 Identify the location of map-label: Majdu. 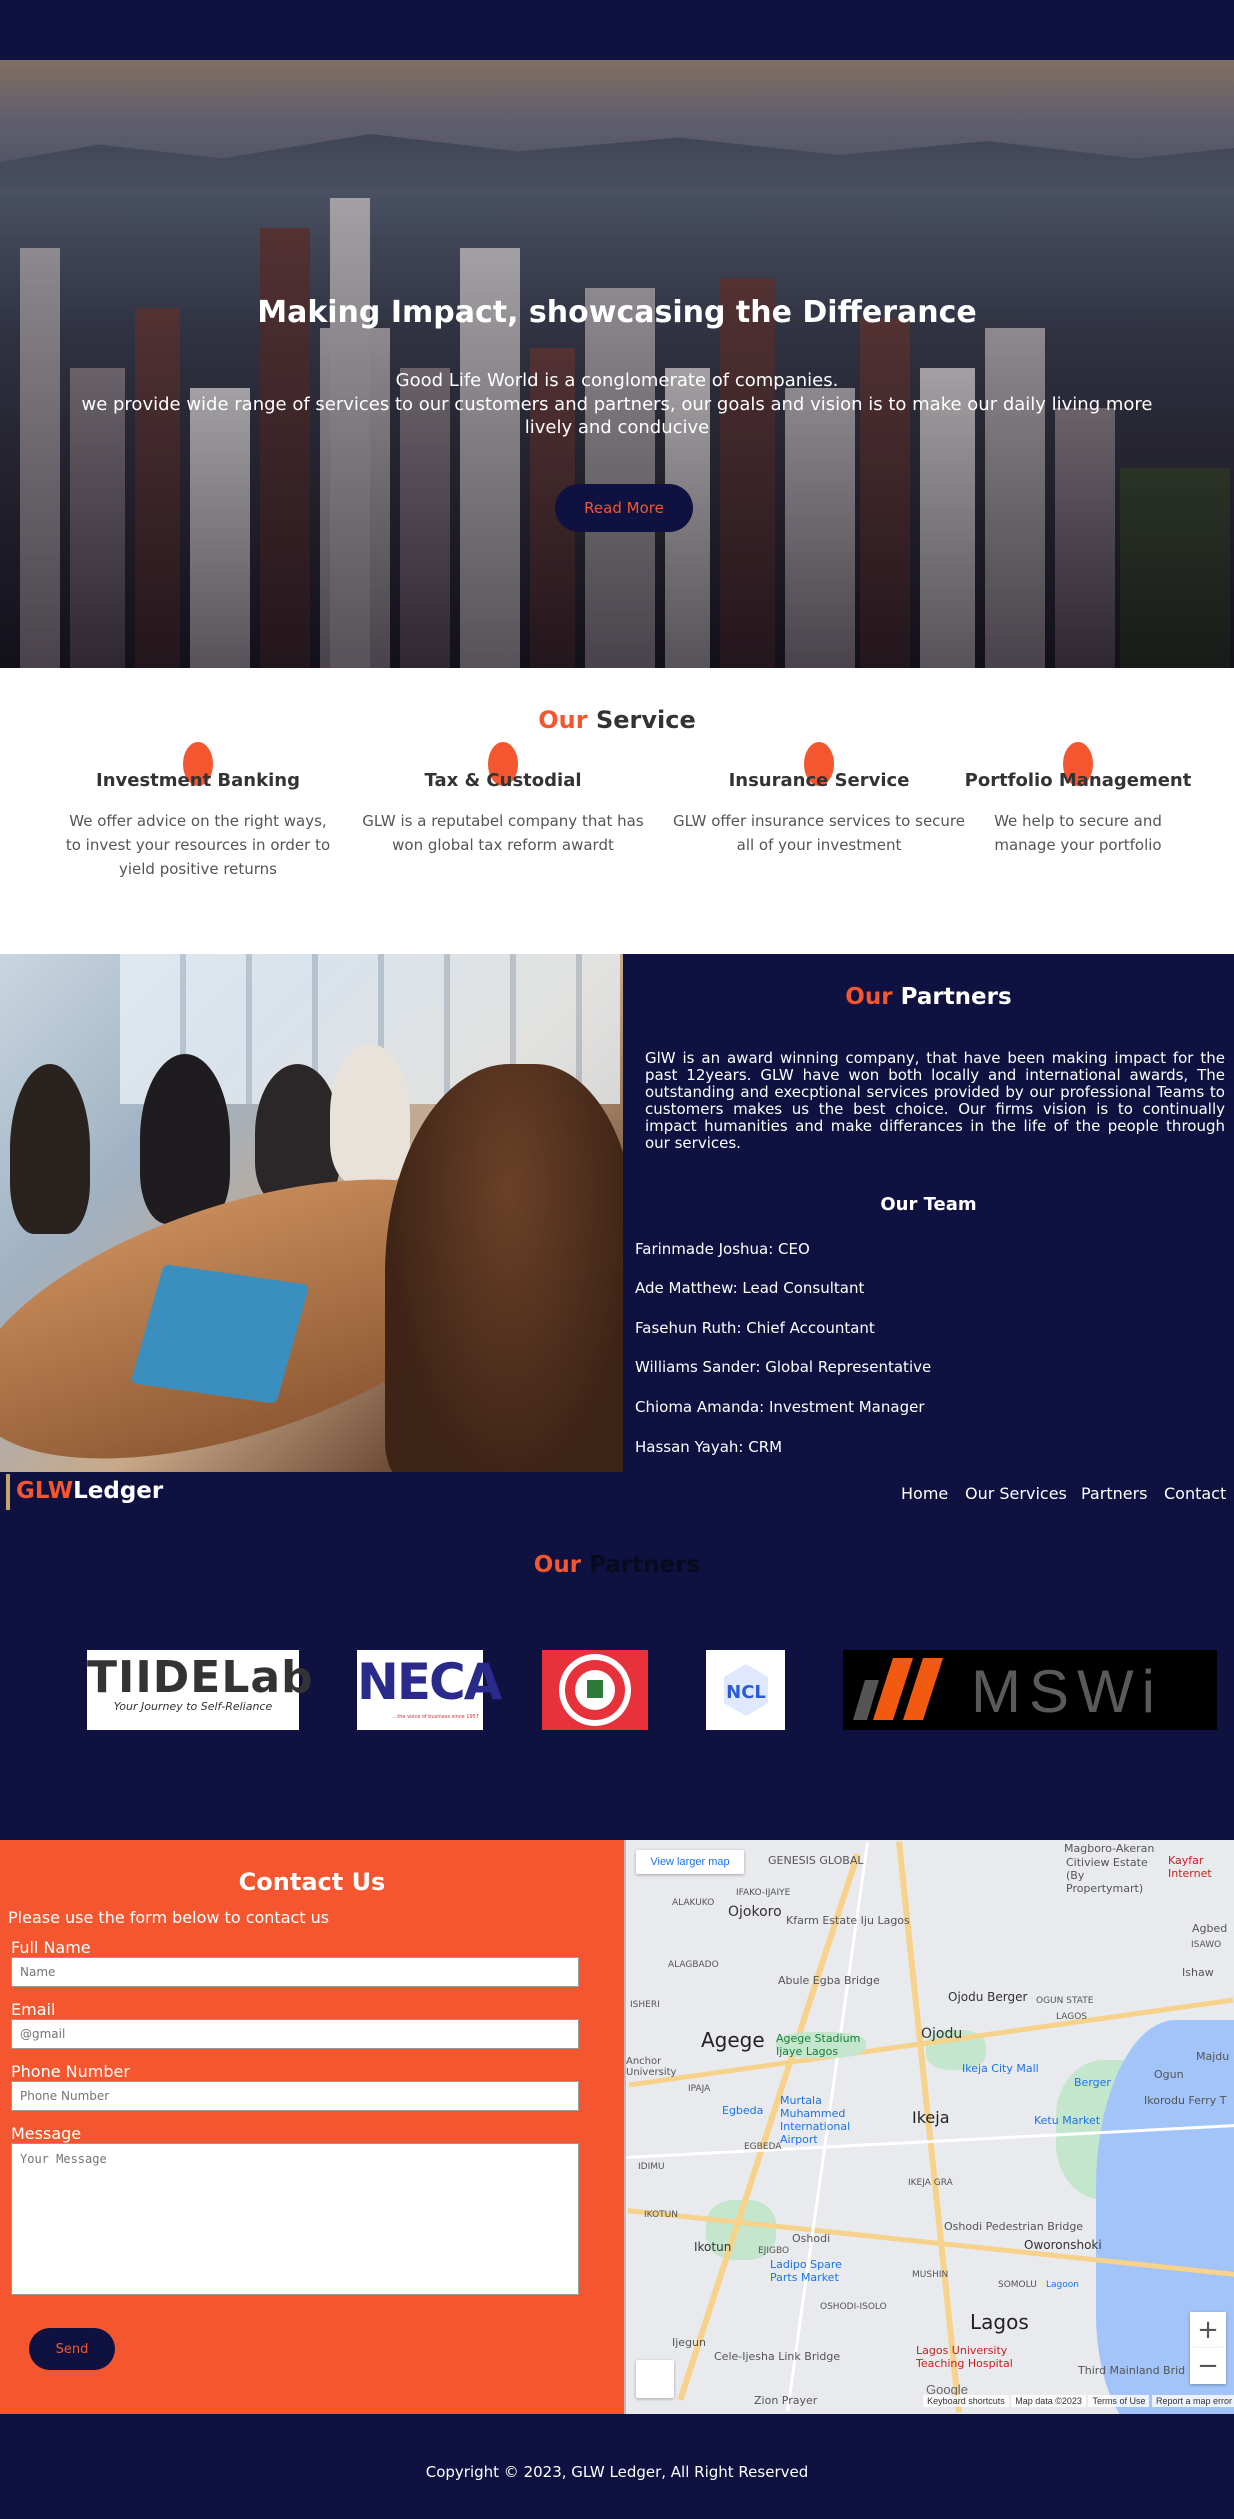
(1213, 2056).